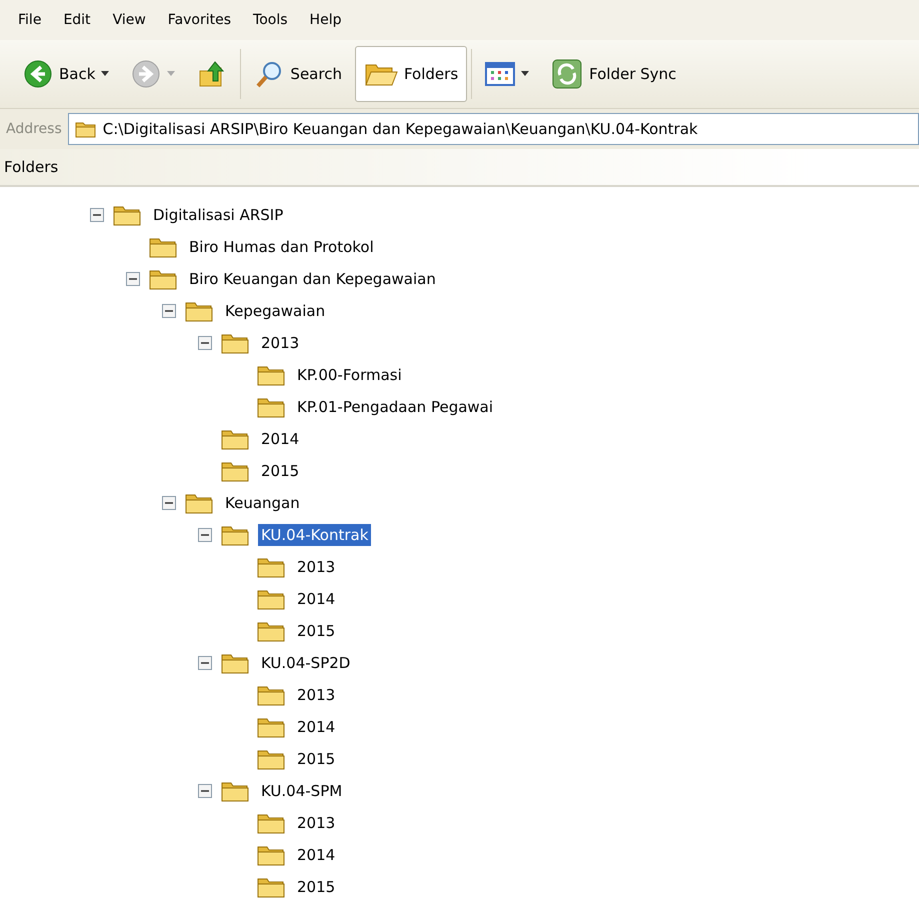 This screenshot has width=919, height=915. What do you see at coordinates (34, 129) in the screenshot?
I see `address-label: Address` at bounding box center [34, 129].